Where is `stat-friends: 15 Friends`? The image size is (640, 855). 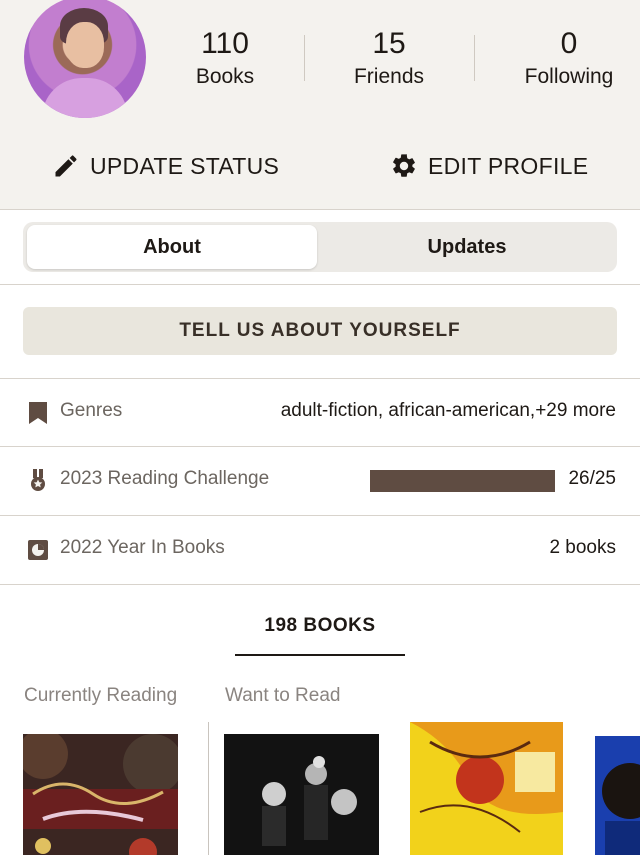 stat-friends: 15 Friends is located at coordinates (389, 57).